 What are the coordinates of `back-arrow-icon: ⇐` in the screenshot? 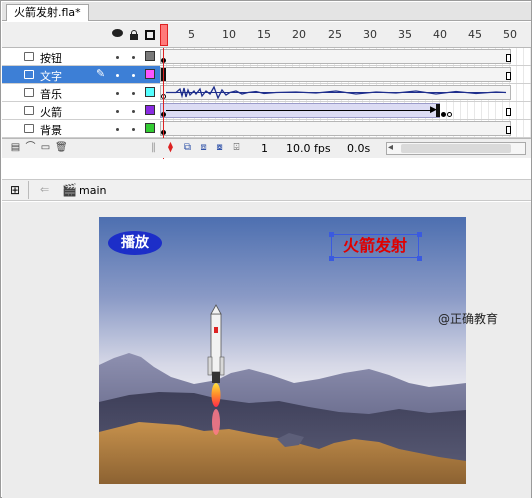 It's located at (44, 189).